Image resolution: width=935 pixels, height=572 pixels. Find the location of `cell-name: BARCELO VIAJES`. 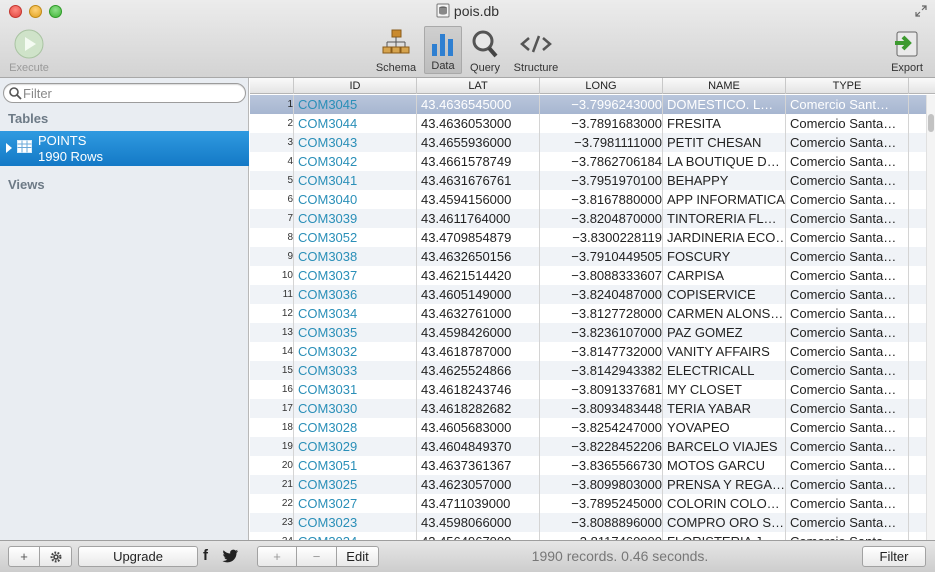

cell-name: BARCELO VIAJES is located at coordinates (726, 446).